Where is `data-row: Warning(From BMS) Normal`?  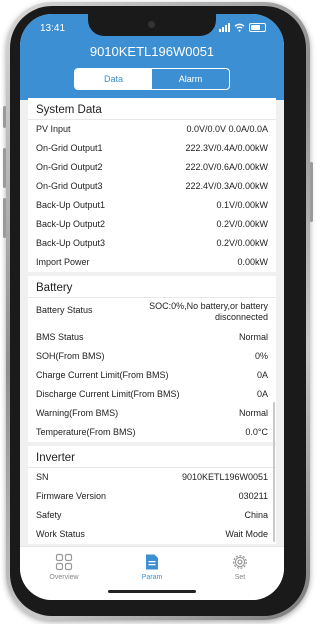
data-row: Warning(From BMS) Normal is located at coordinates (152, 413).